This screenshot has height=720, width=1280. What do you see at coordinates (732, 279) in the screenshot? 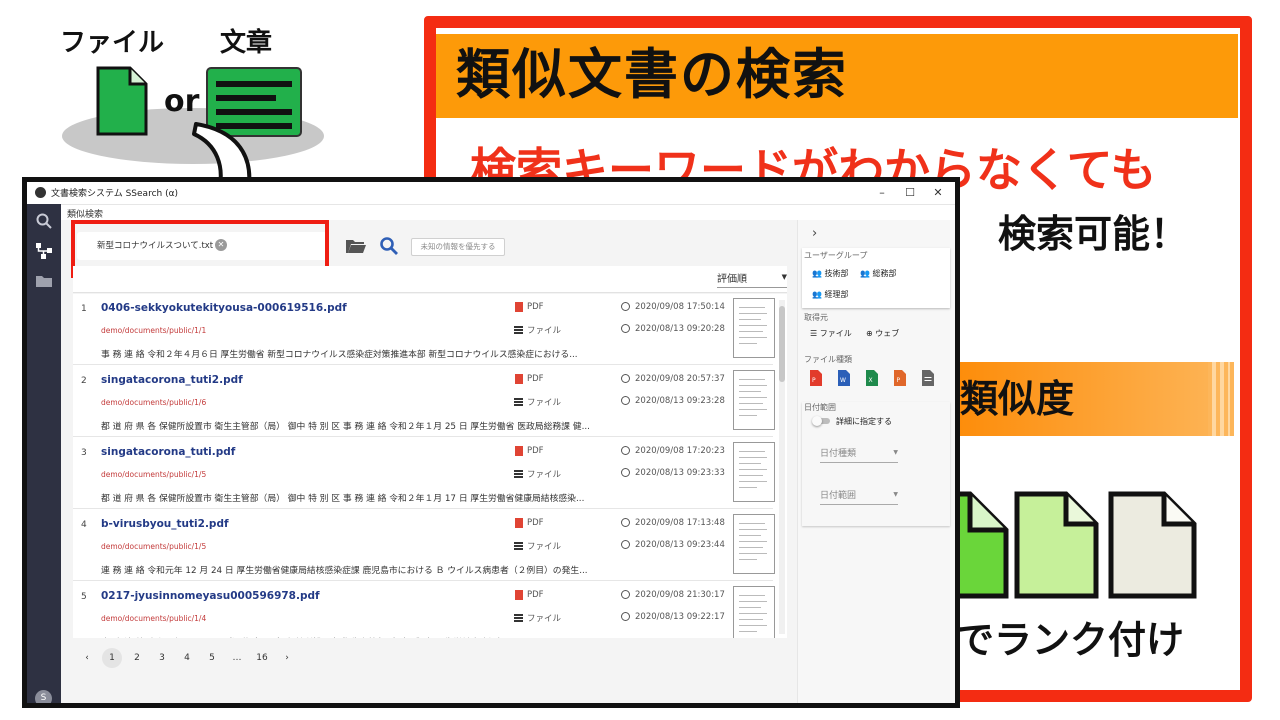
I see `sort-label: 評価順` at bounding box center [732, 279].